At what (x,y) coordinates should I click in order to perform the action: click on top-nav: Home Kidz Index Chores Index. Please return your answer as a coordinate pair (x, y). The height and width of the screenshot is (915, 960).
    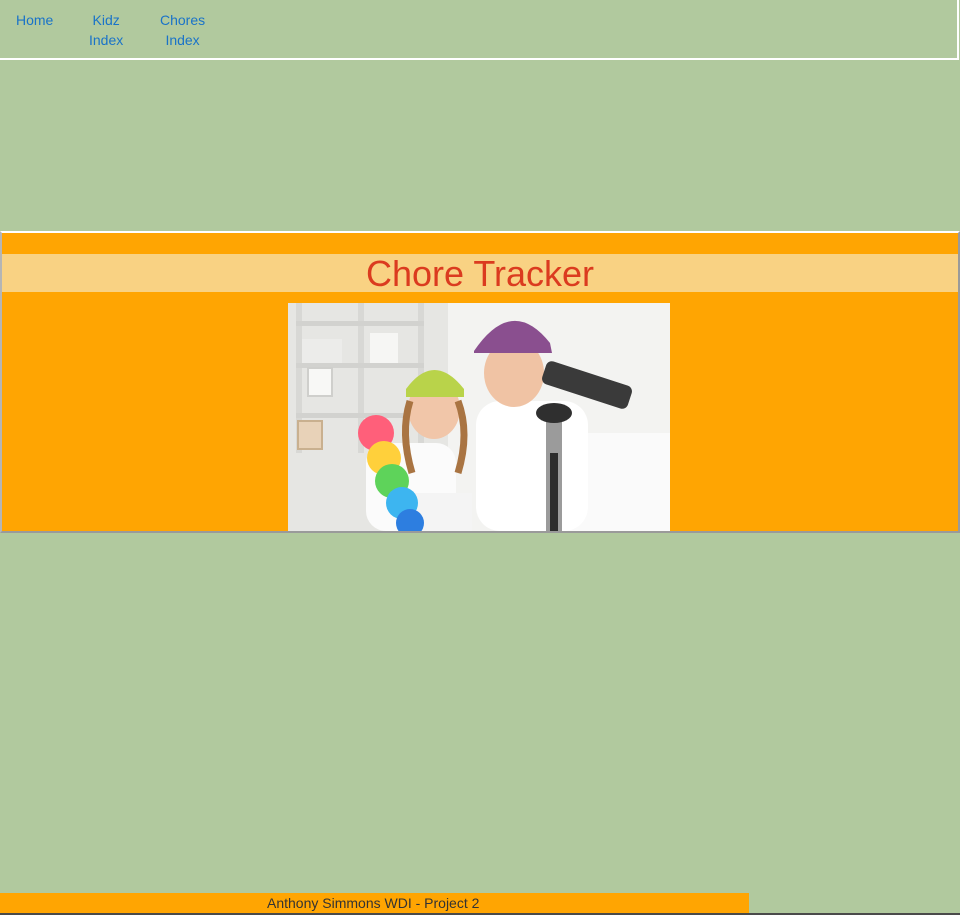
    Looking at the image, I should click on (479, 30).